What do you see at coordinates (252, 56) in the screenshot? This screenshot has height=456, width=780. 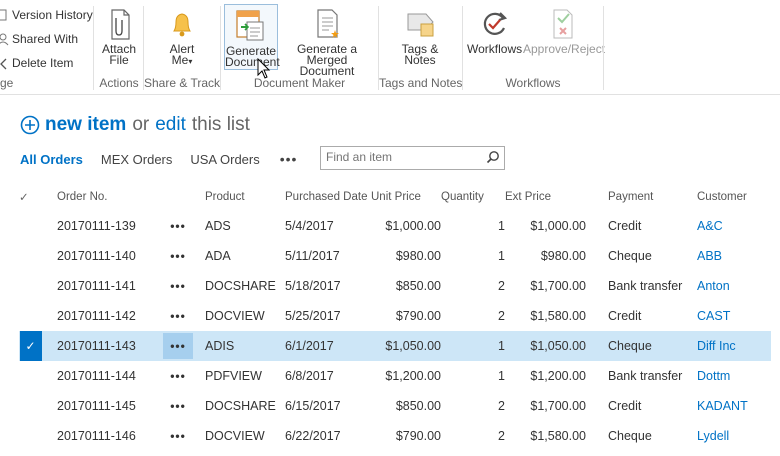 I see `generate-document-label: Generate Document` at bounding box center [252, 56].